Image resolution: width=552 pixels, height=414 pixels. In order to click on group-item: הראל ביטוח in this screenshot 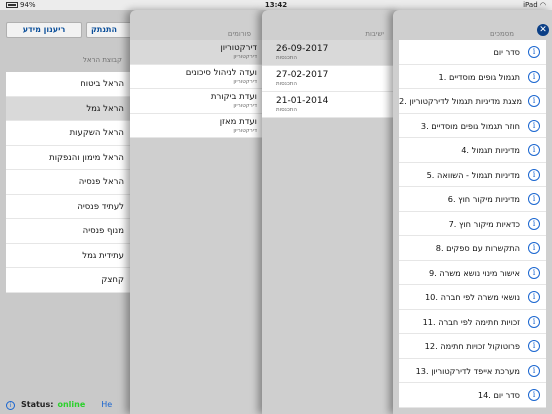, I will do `click(76, 84)`.